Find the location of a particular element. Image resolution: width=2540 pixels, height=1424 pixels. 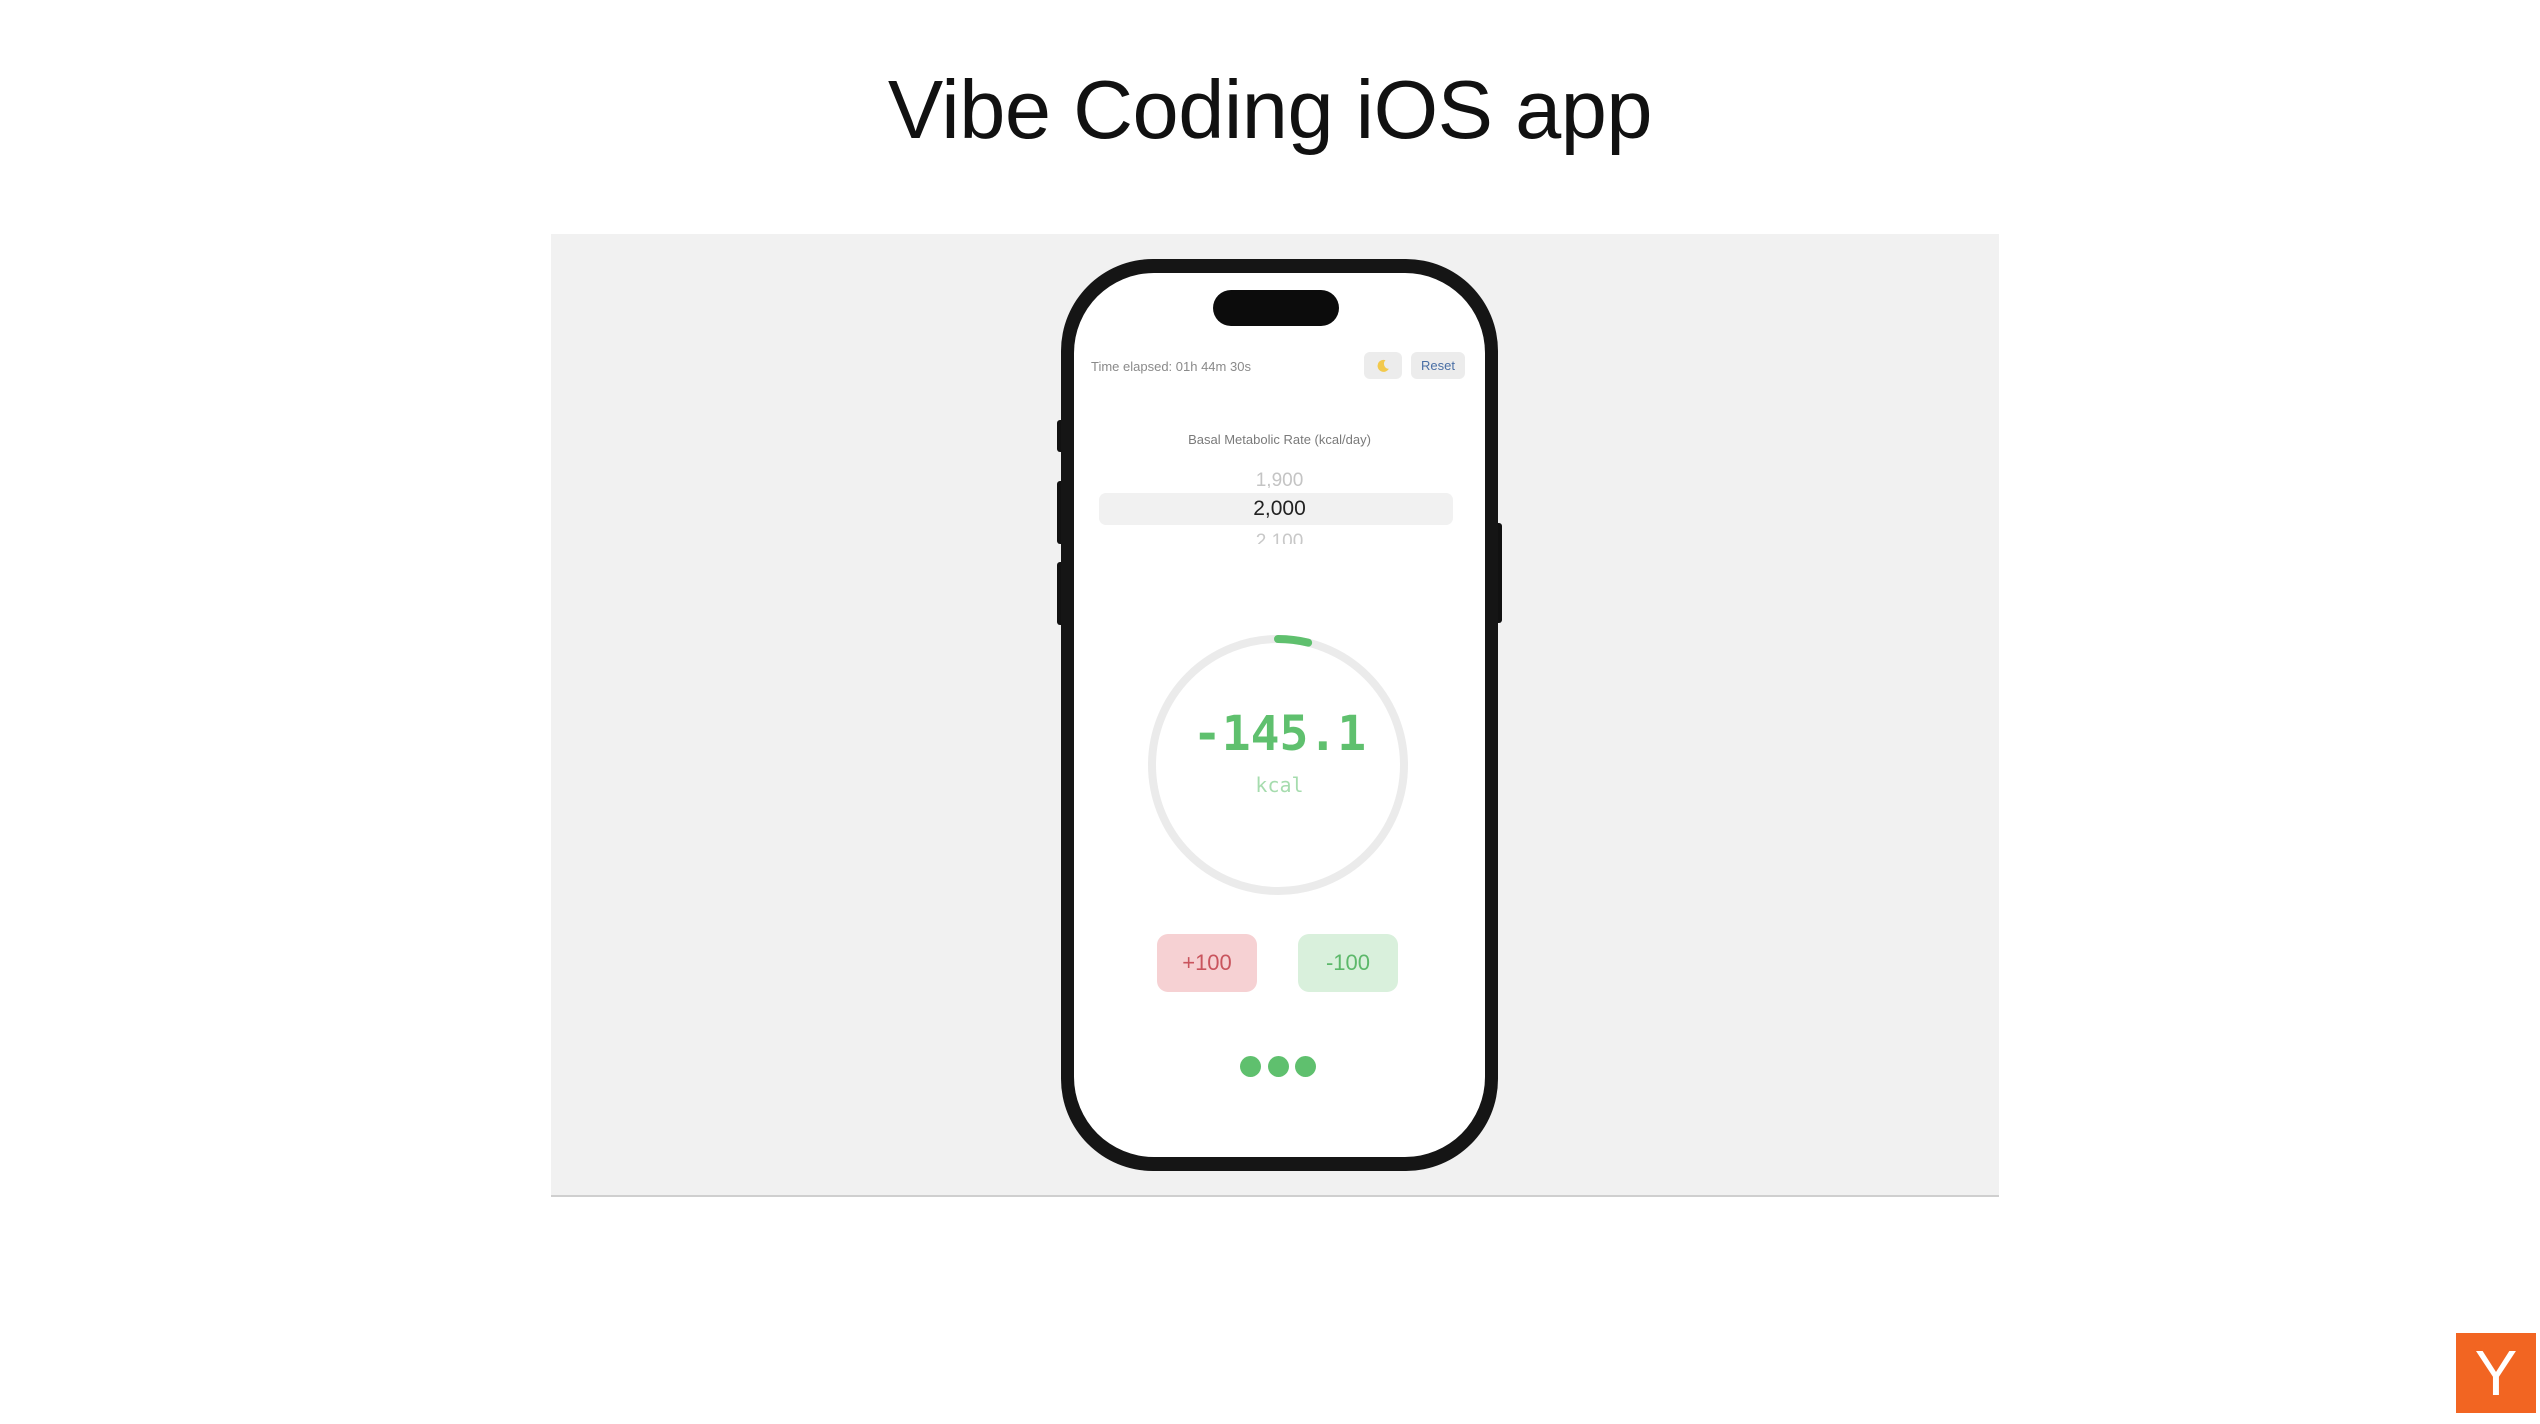

y-combinator-logo: Y is located at coordinates (2496, 1373).